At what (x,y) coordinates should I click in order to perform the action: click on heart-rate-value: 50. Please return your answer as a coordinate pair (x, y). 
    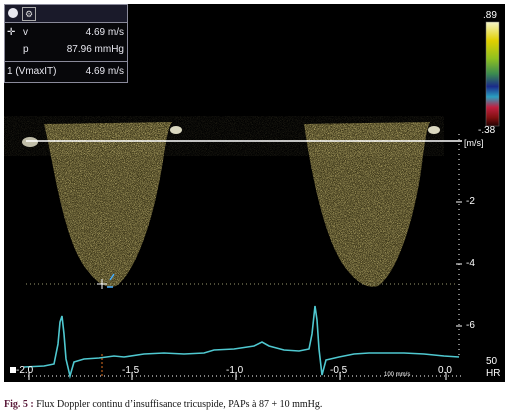
    Looking at the image, I should click on (492, 361).